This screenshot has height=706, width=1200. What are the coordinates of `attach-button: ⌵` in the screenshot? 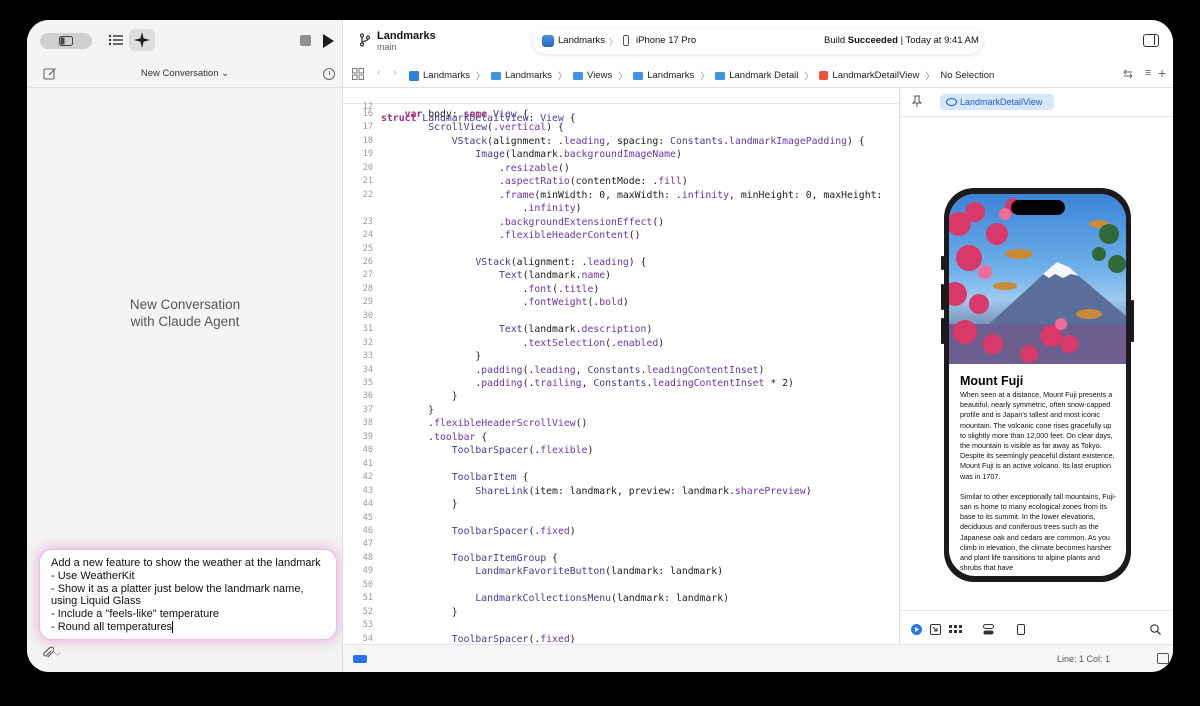 It's located at (55, 652).